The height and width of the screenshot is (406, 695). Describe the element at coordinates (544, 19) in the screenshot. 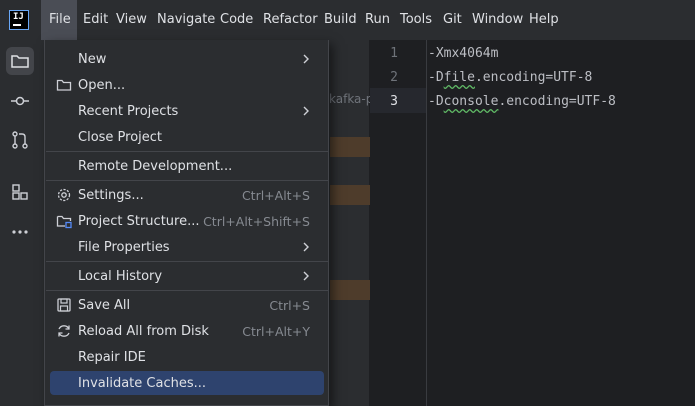

I see `menu-help: Help` at that location.